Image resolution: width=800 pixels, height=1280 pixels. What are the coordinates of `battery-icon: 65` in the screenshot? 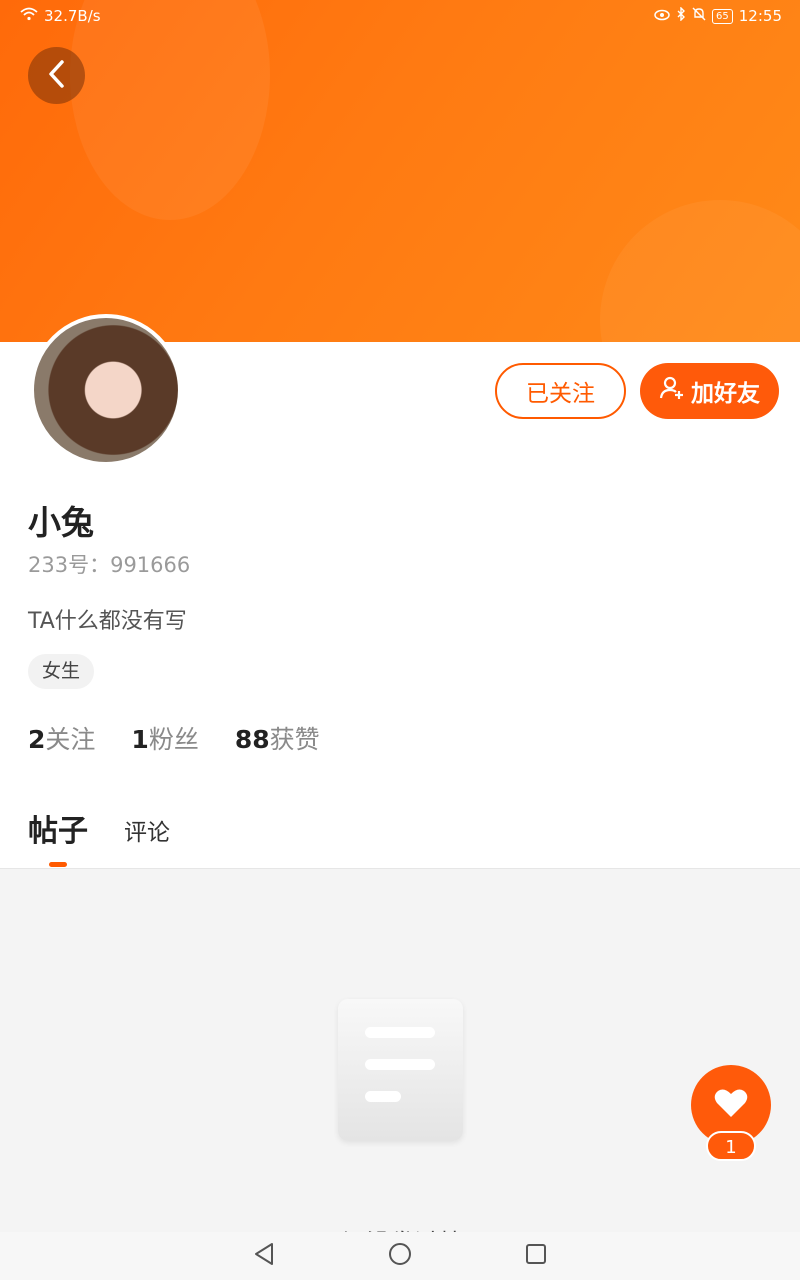 It's located at (722, 16).